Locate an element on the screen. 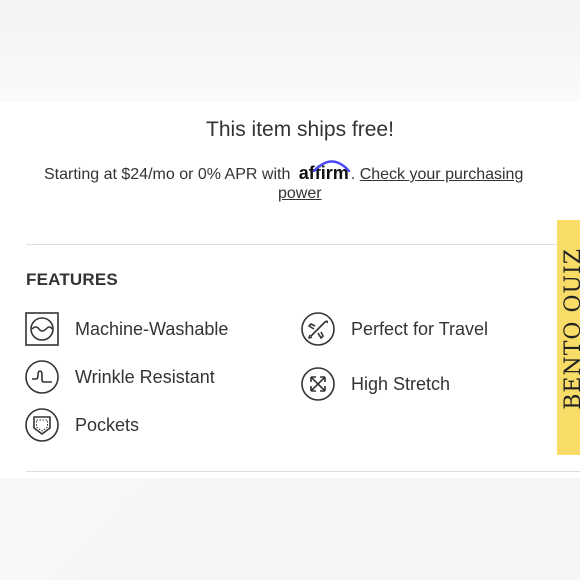 Image resolution: width=580 pixels, height=580 pixels. bento-quiz-label: BENTO QUIZ is located at coordinates (570, 329).